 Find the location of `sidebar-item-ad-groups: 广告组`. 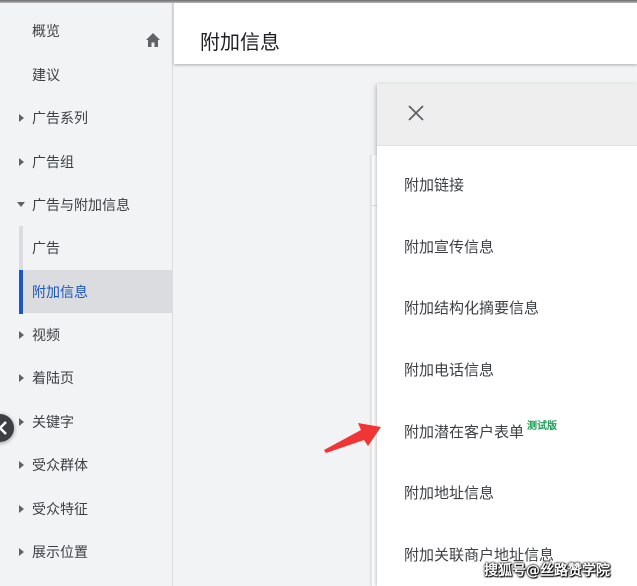

sidebar-item-ad-groups: 广告组 is located at coordinates (86, 161).